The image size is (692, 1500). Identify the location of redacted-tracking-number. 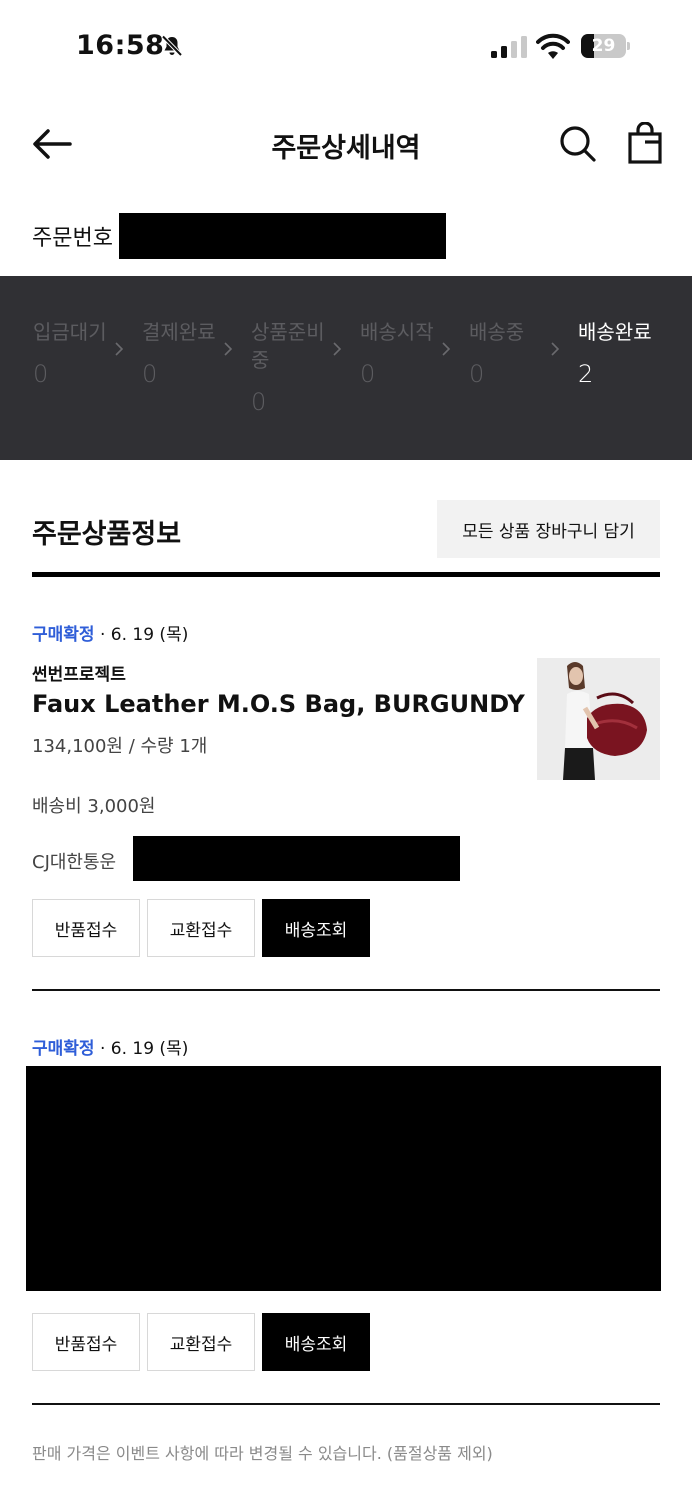
(296, 858).